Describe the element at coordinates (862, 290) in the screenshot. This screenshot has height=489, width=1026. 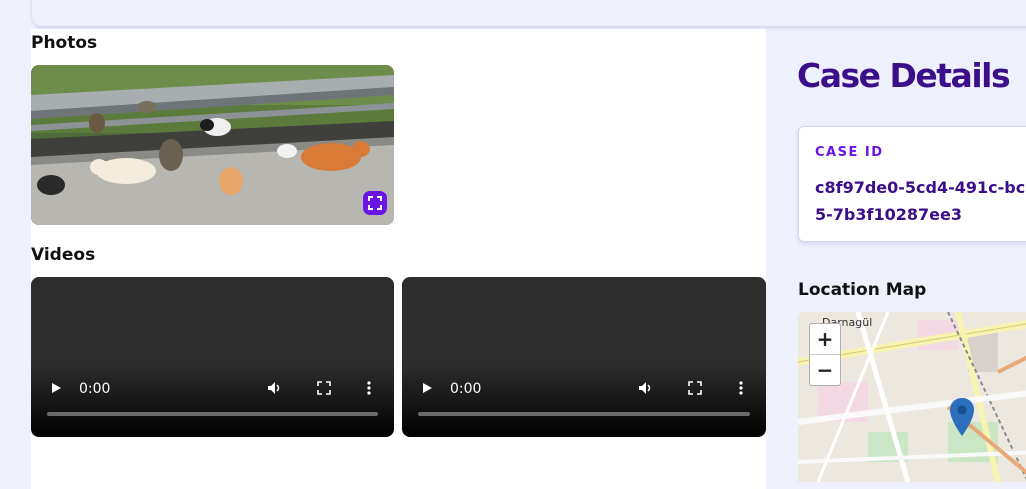
I see `location-map-title: Location Map` at that location.